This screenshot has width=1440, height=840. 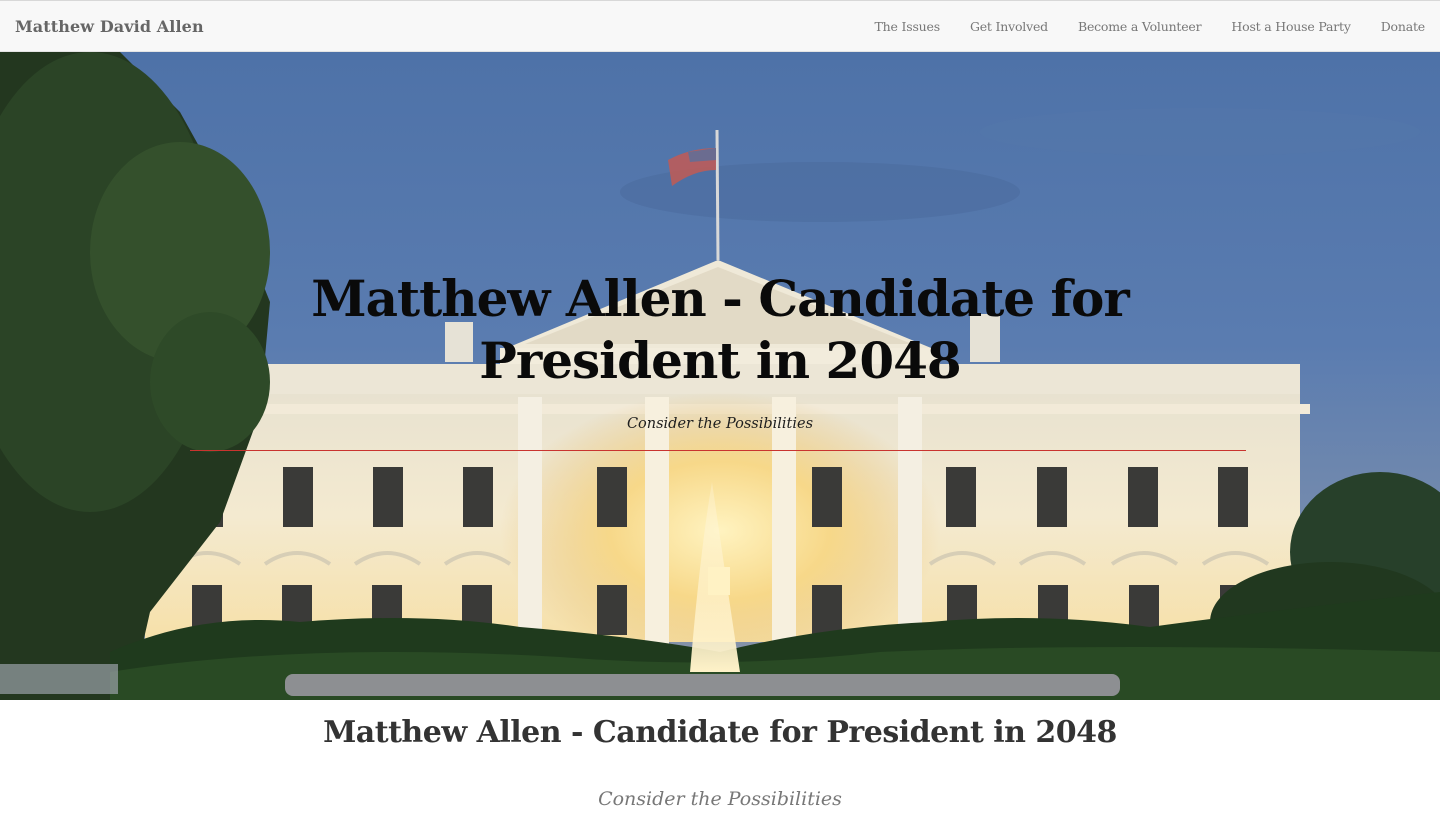 I want to click on section-subtitle: Consider the Possibilities, so click(x=720, y=799).